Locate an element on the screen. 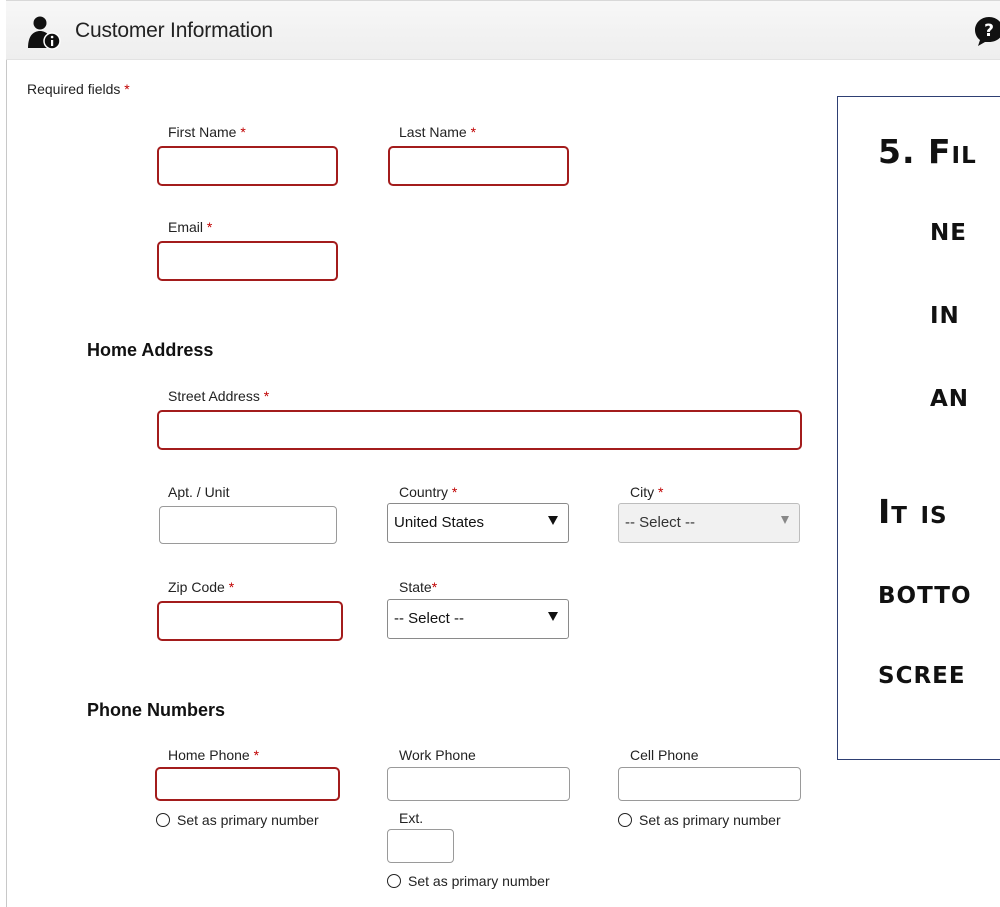  first-name-input is located at coordinates (247, 166).